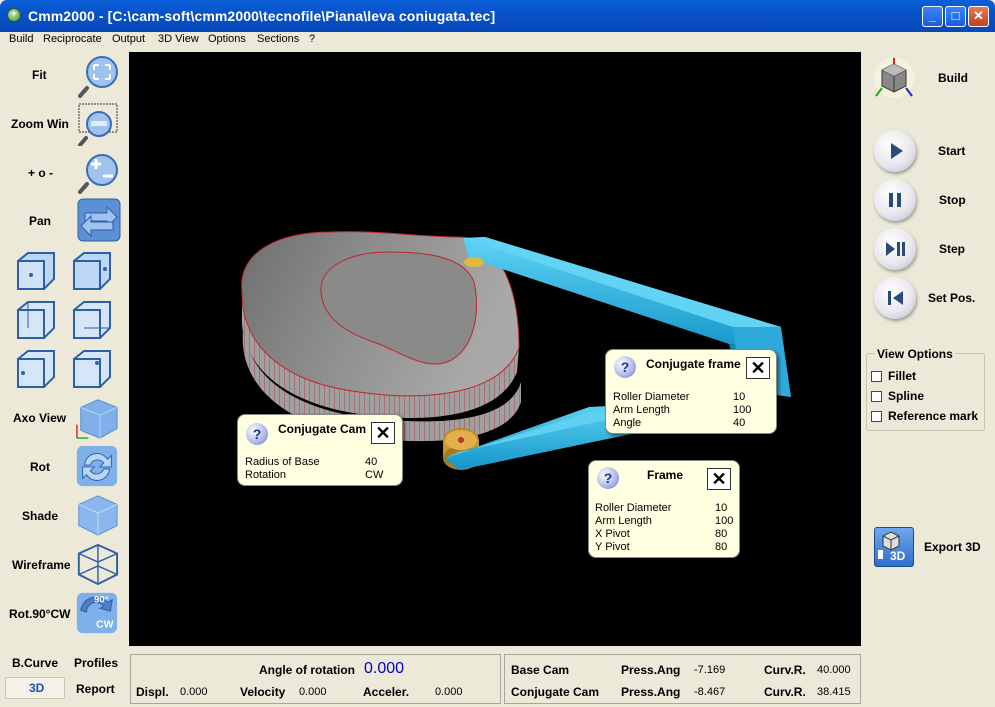 Image resolution: width=995 pixels, height=707 pixels. Describe the element at coordinates (92, 271) in the screenshot. I see `view-right-icon` at that location.